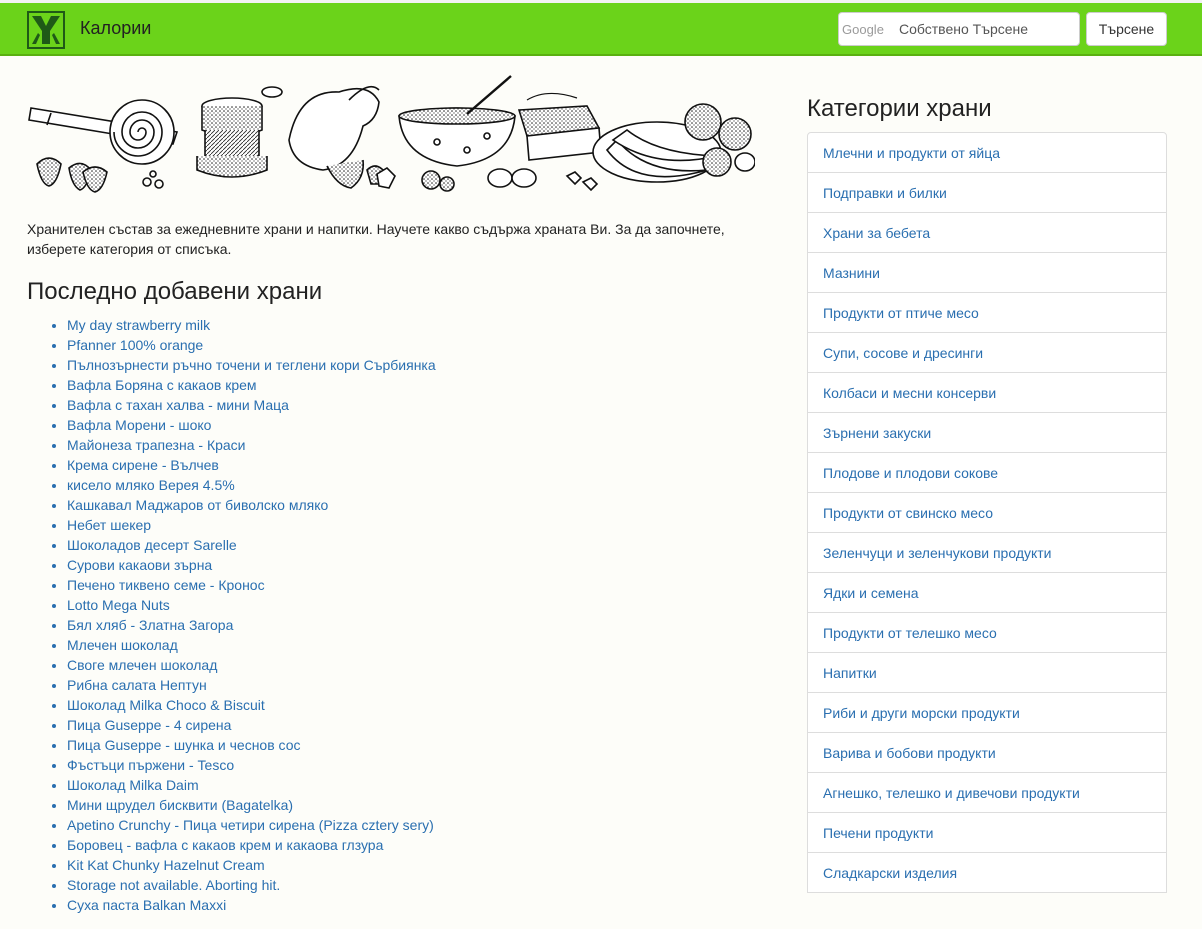  I want to click on recent-food-link: Фъстъци пържени - Tesco, so click(150, 765).